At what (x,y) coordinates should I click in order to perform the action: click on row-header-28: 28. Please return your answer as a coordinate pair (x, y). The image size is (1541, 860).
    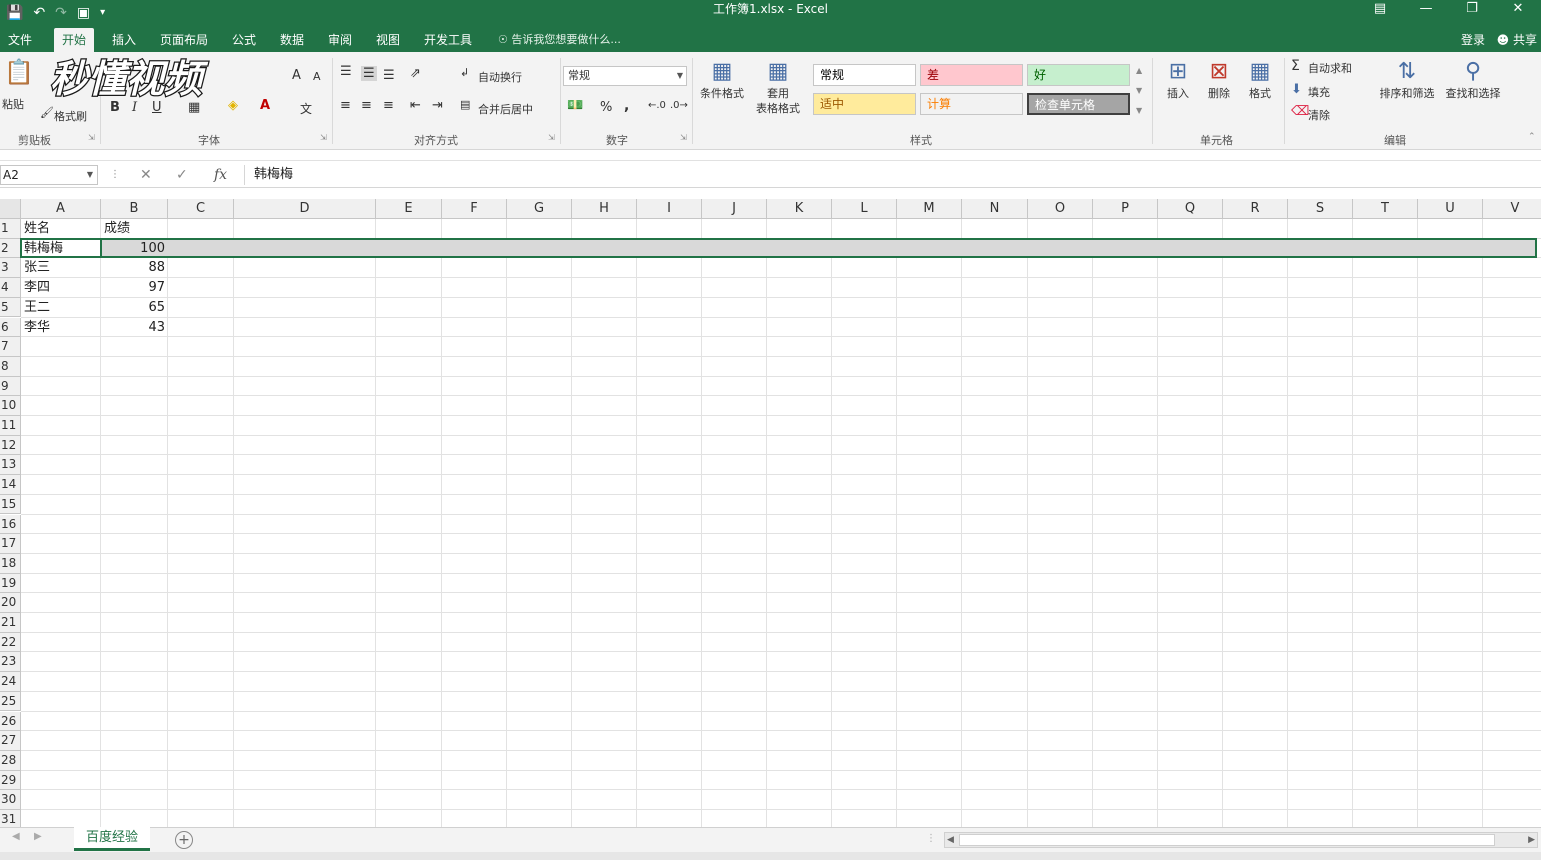
    Looking at the image, I should click on (10, 760).